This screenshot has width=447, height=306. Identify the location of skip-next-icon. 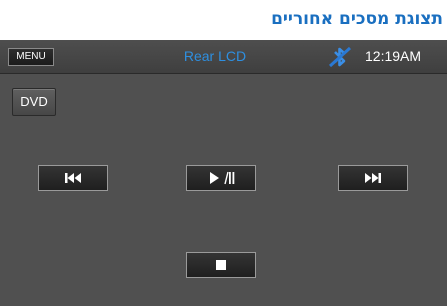
(373, 178).